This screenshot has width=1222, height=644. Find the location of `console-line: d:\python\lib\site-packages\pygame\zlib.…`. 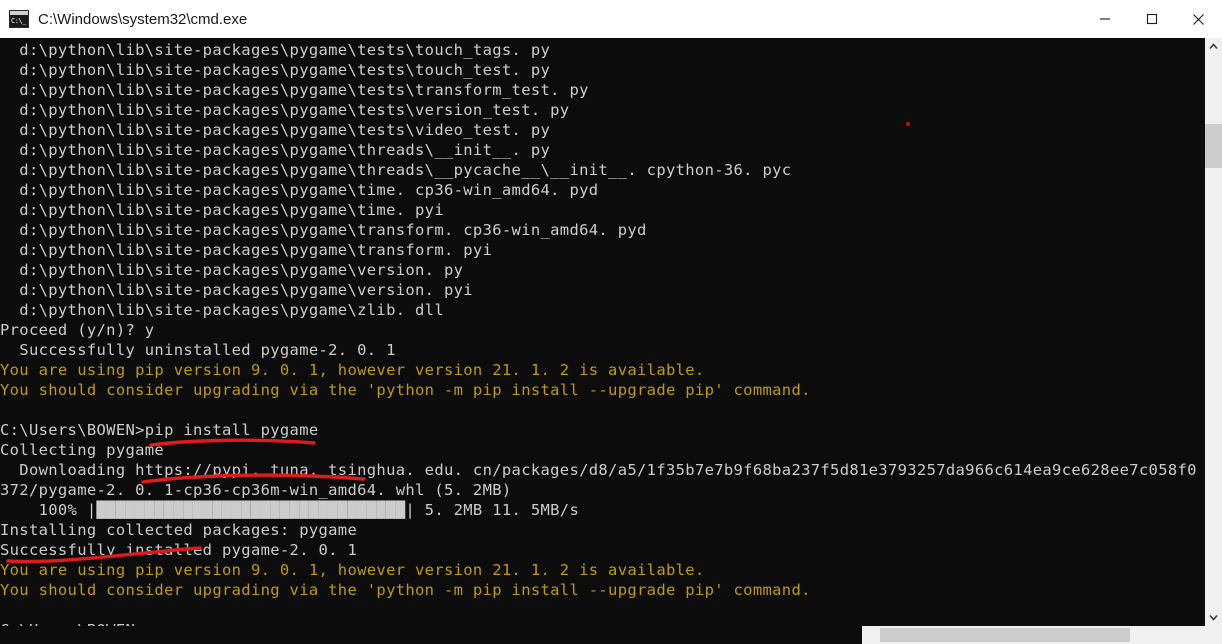

console-line: d:\python\lib\site-packages\pygame\zlib.… is located at coordinates (222, 310).